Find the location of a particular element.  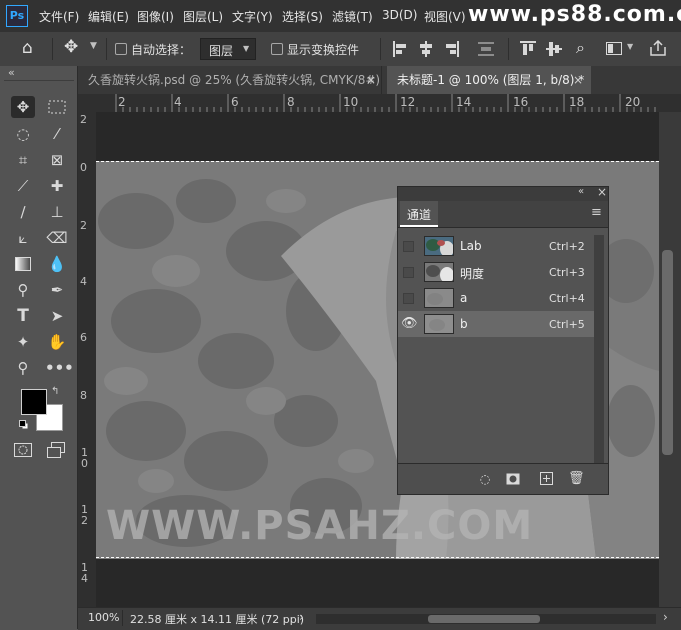

menu-layer: 图层(L) is located at coordinates (203, 16).